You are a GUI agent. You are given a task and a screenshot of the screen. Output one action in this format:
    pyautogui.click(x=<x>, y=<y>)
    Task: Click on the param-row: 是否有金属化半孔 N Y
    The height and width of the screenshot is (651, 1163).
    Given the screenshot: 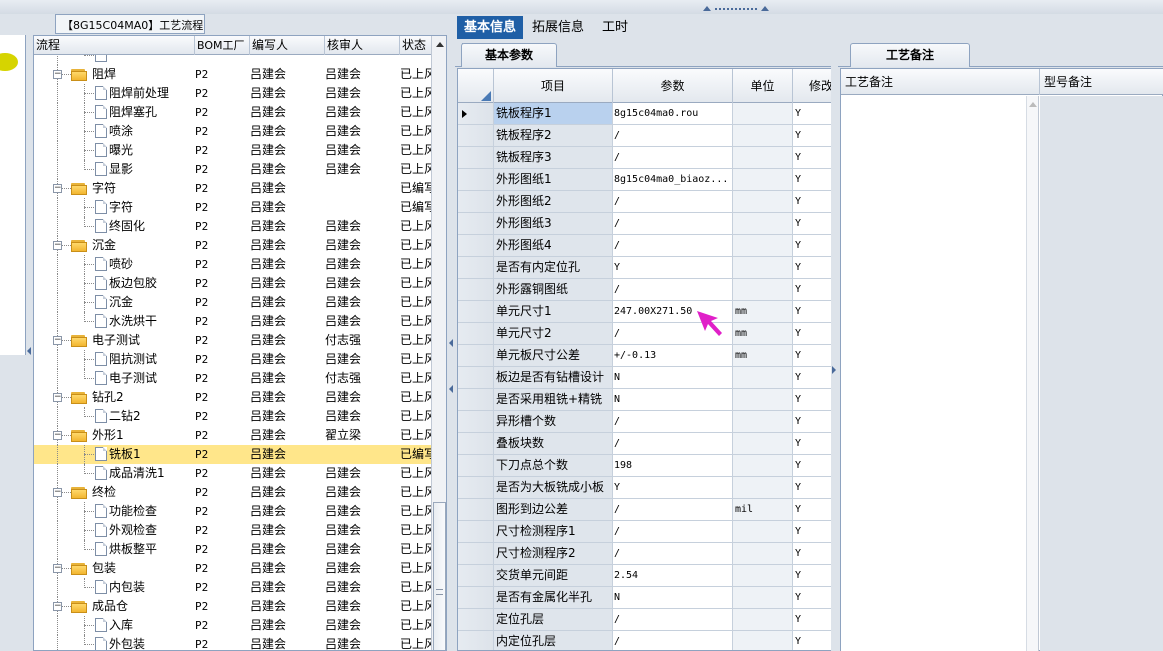 What is the action you would take?
    pyautogui.click(x=645, y=598)
    